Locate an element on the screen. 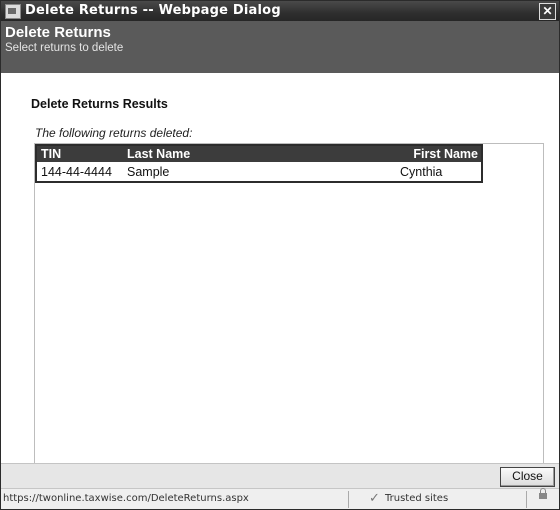 The image size is (560, 510). lock-icon is located at coordinates (543, 493).